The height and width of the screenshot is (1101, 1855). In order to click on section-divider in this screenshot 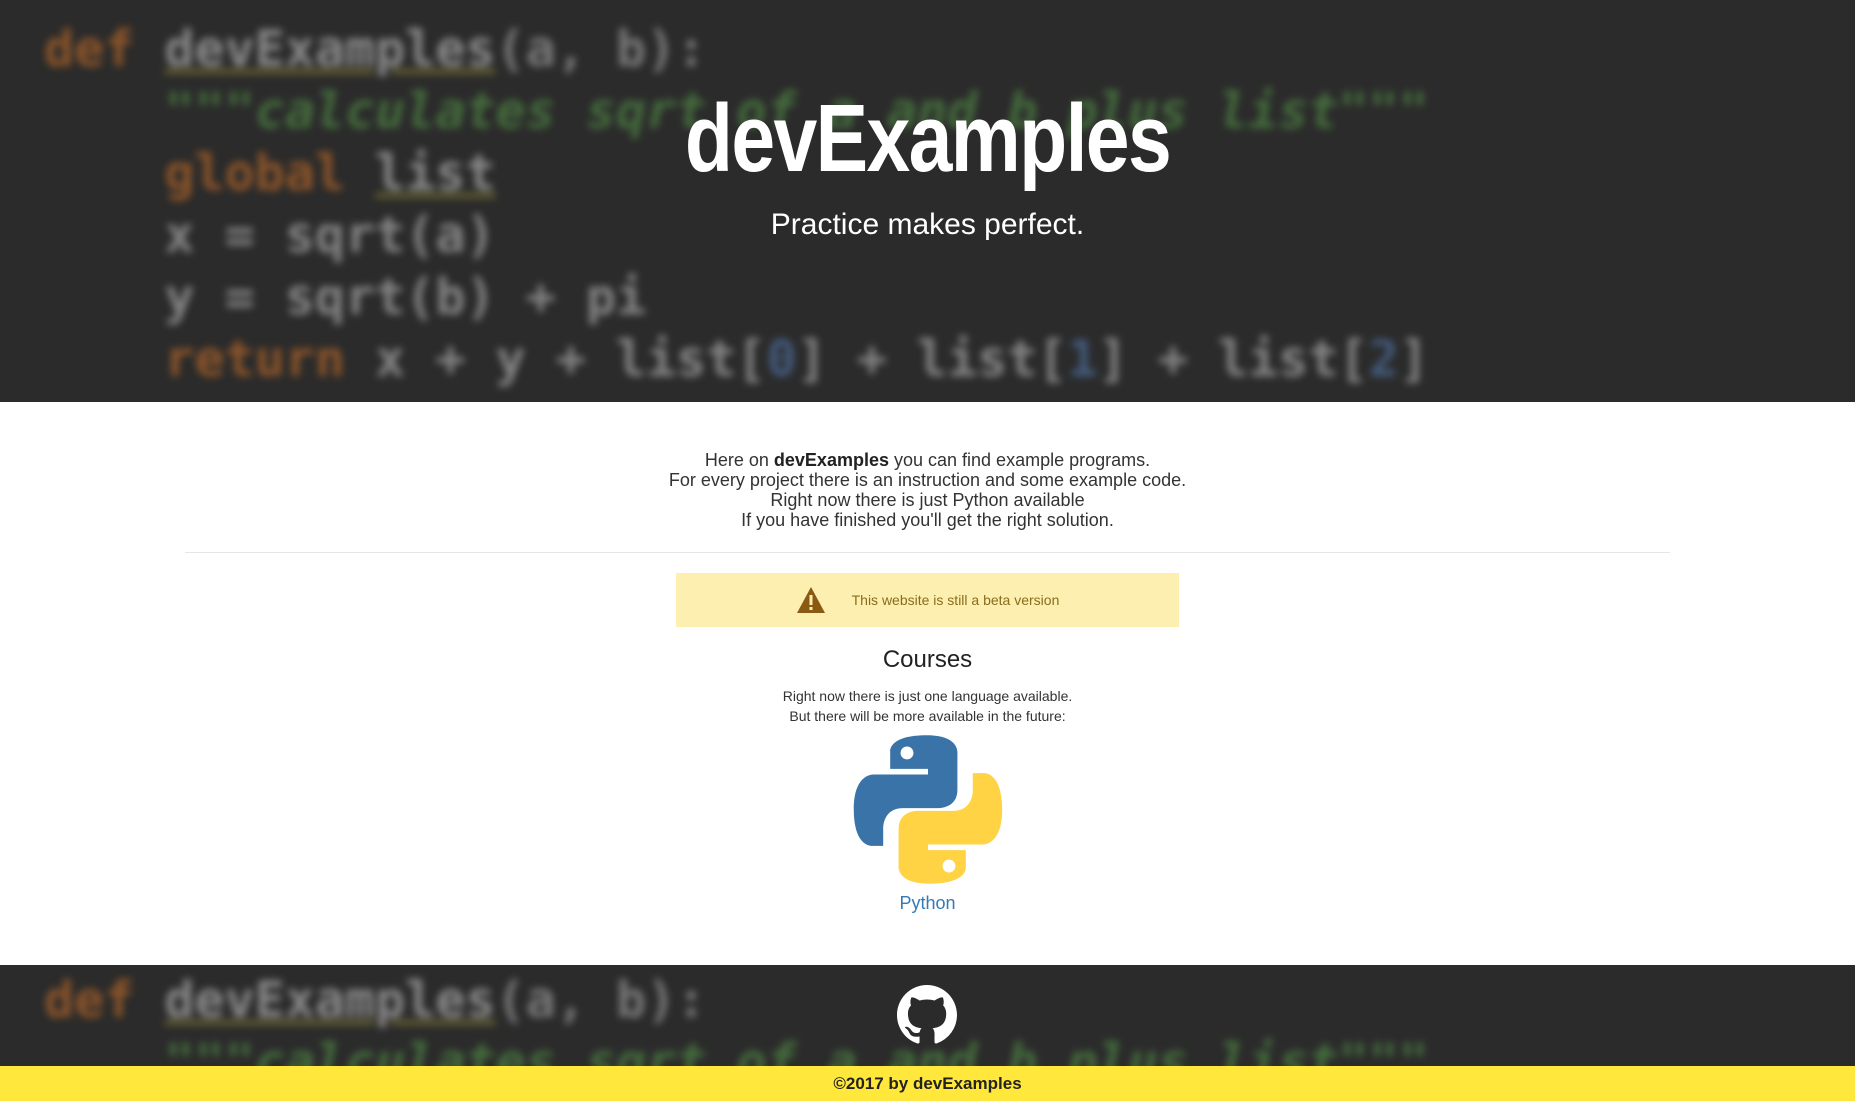, I will do `click(927, 552)`.